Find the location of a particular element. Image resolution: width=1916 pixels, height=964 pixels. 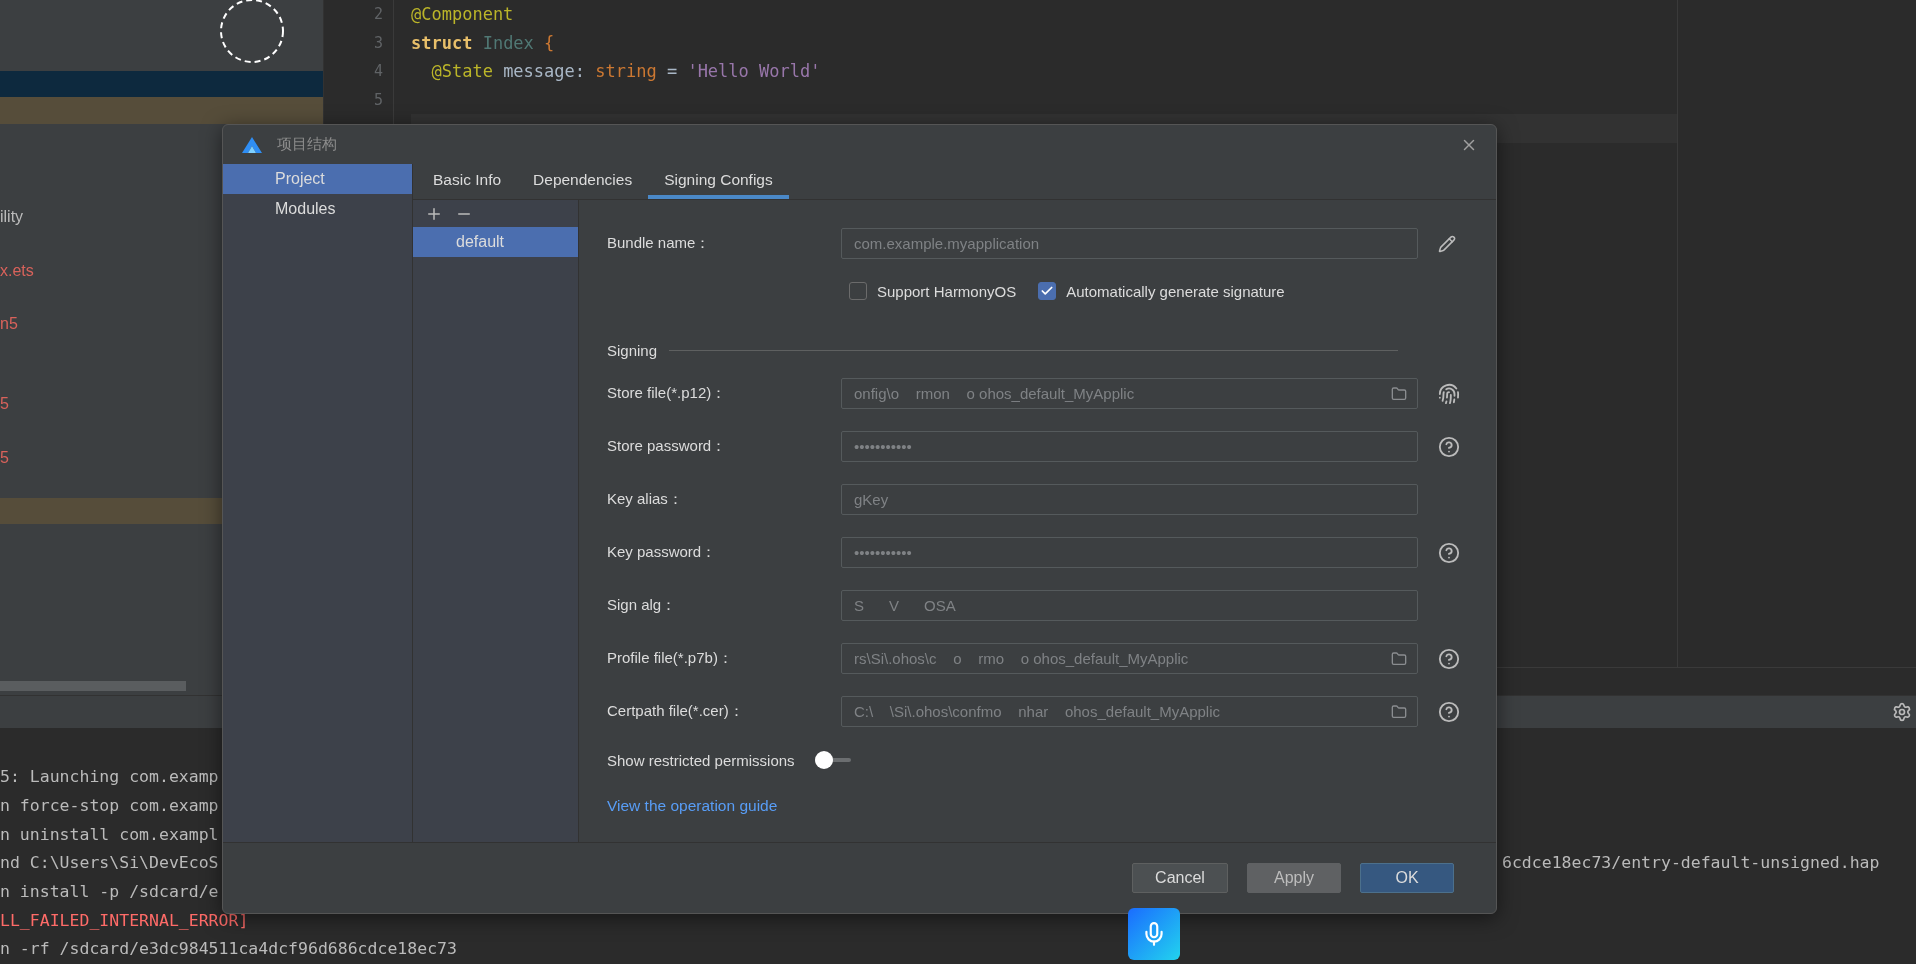

checkbox-label: Automatically generate signature is located at coordinates (1175, 291).